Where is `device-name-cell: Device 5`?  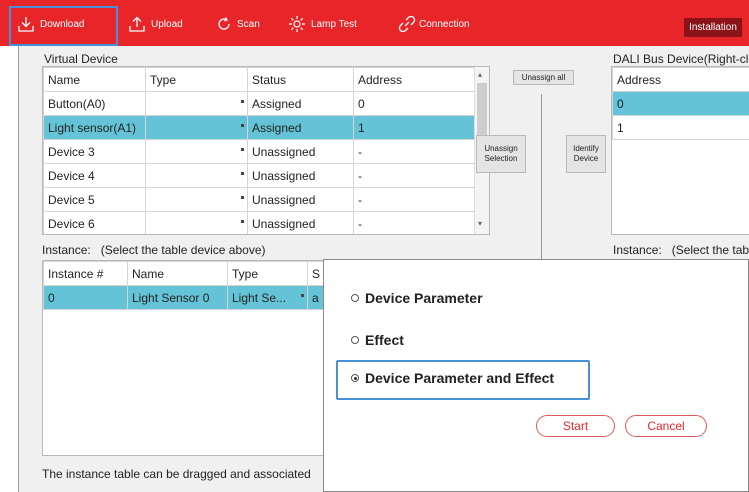
device-name-cell: Device 5 is located at coordinates (94, 199).